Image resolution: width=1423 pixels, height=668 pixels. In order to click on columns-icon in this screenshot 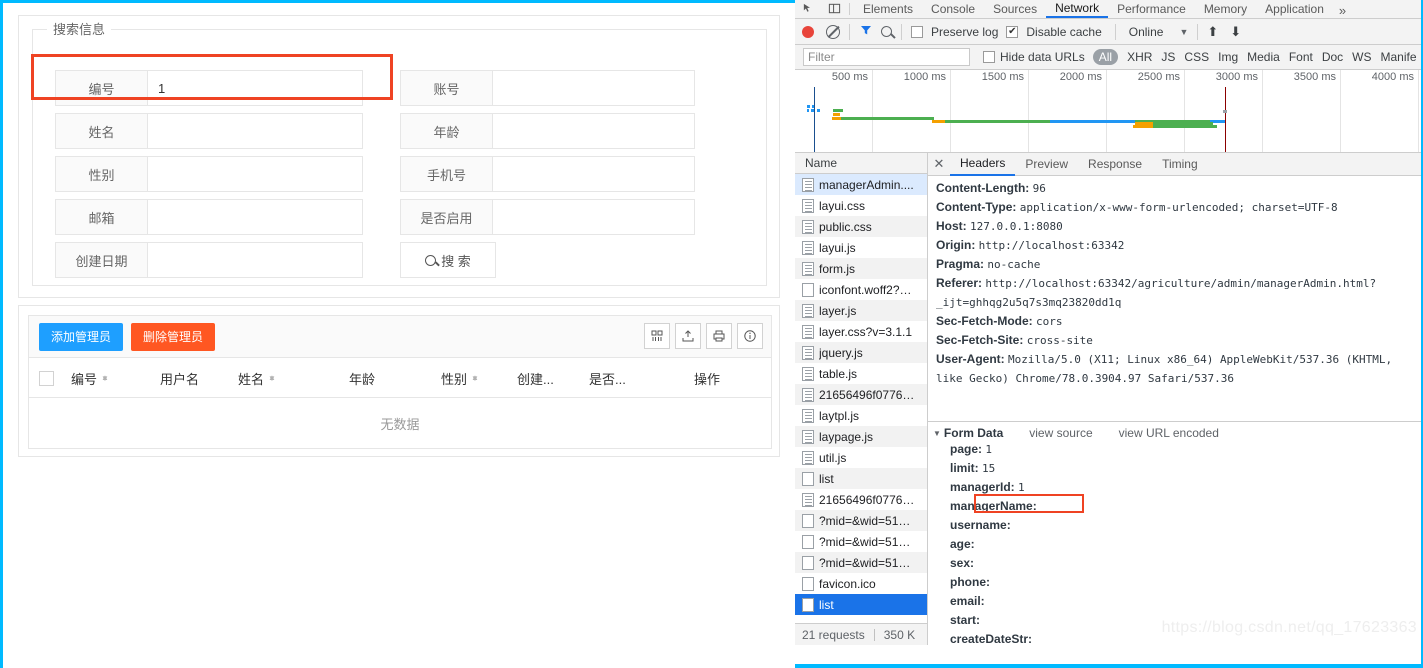, I will do `click(657, 336)`.